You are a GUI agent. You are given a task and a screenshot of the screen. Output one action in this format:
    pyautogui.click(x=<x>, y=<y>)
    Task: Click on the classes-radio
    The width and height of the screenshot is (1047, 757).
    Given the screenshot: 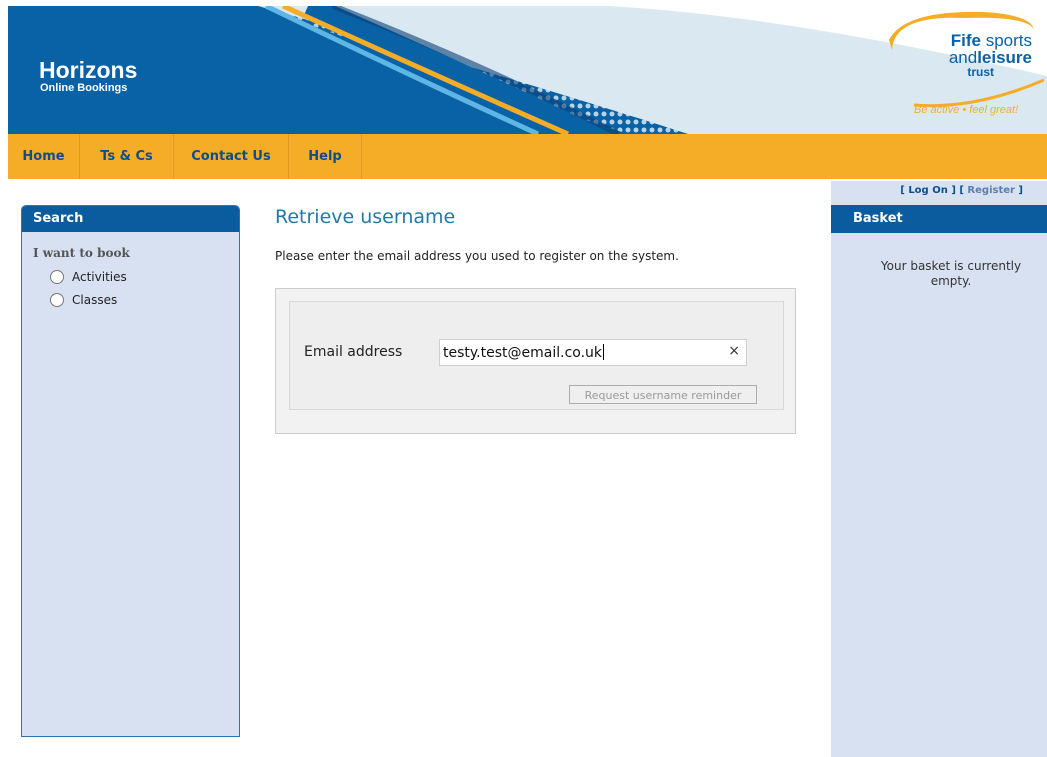 What is the action you would take?
    pyautogui.click(x=57, y=300)
    